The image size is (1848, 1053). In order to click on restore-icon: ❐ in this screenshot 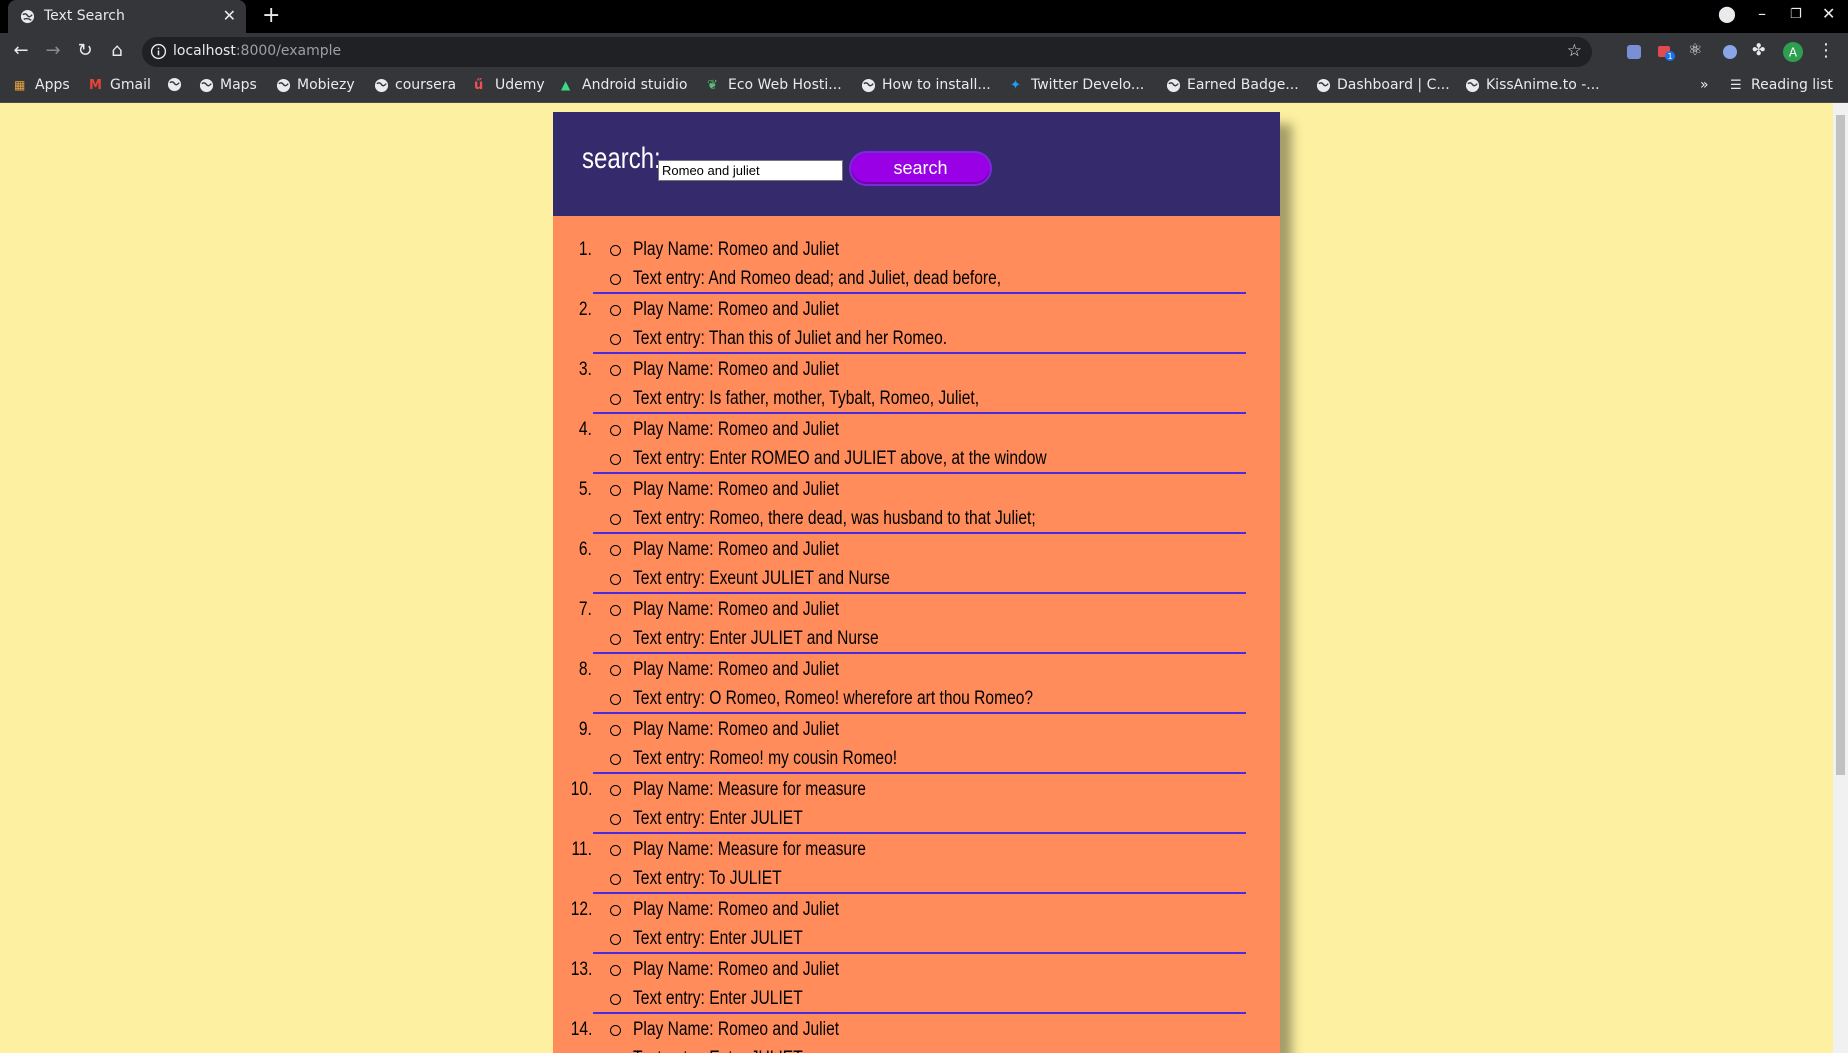, I will do `click(1796, 14)`.